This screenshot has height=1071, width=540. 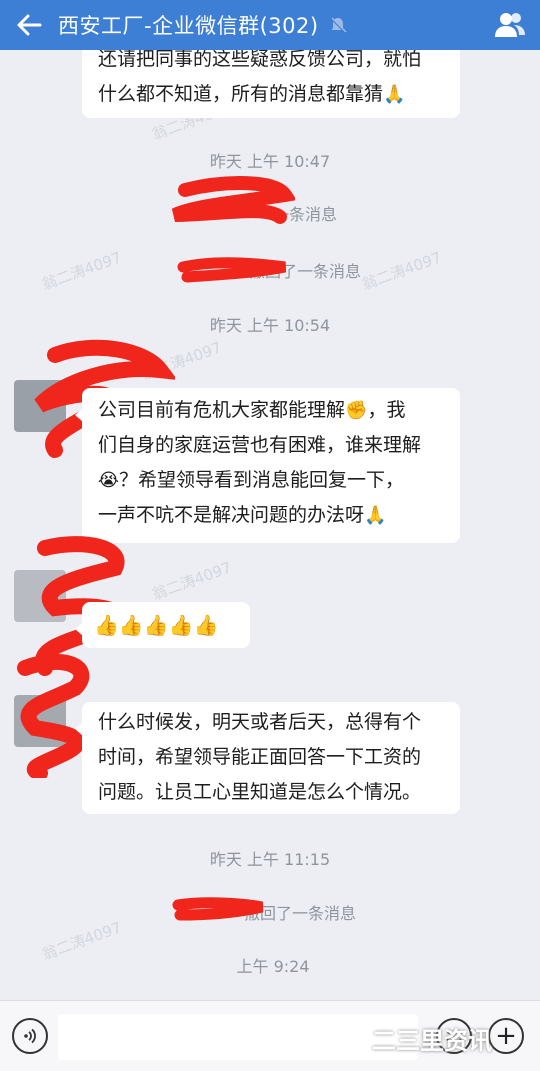 I want to click on chat-header: 西安工厂-企业微信群(302), so click(x=270, y=25).